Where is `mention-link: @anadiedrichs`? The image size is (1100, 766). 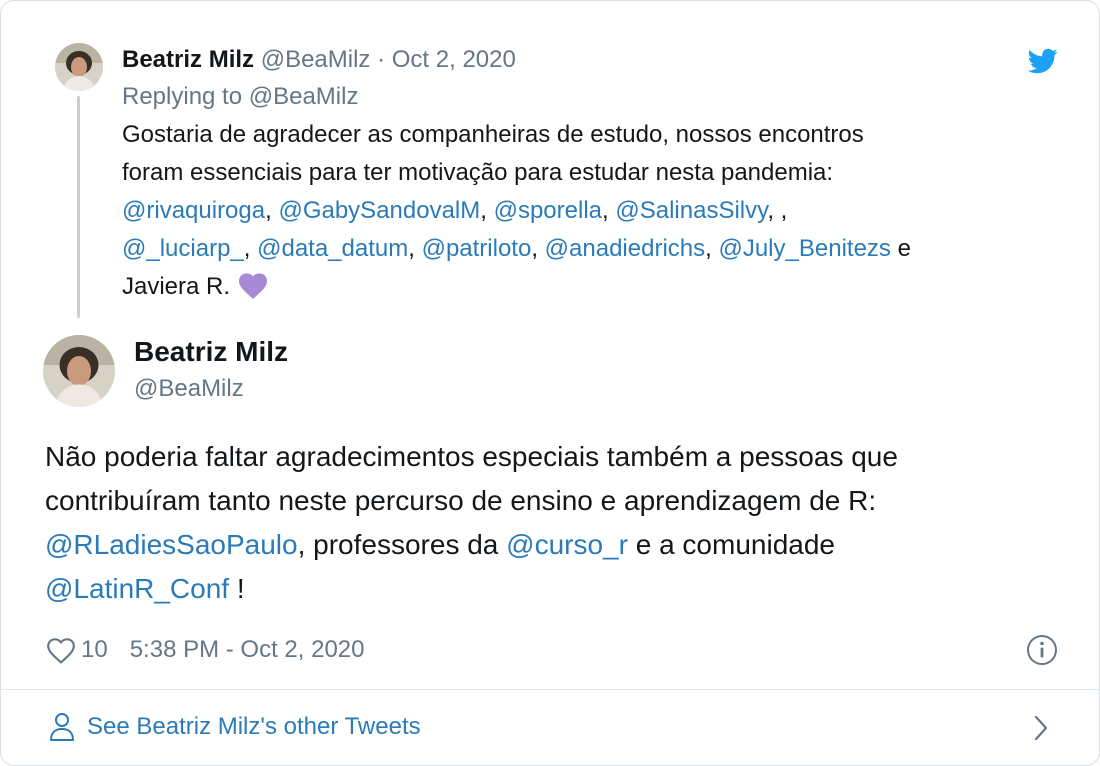
mention-link: @anadiedrichs is located at coordinates (625, 248).